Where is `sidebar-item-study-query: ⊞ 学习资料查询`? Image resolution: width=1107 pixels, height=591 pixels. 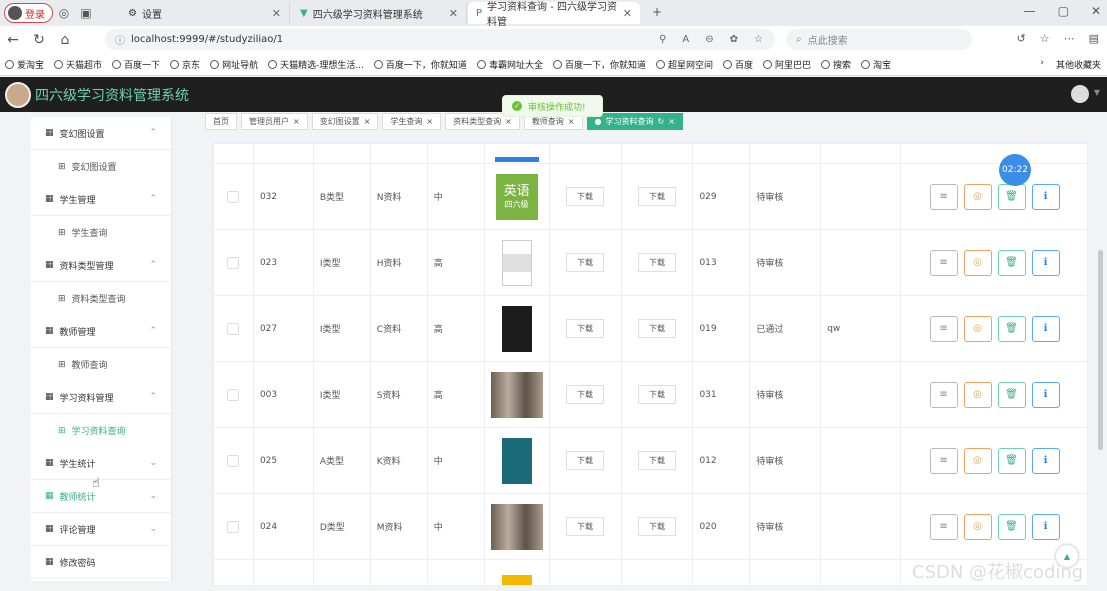 sidebar-item-study-query: ⊞ 学习资料查询 is located at coordinates (101, 430).